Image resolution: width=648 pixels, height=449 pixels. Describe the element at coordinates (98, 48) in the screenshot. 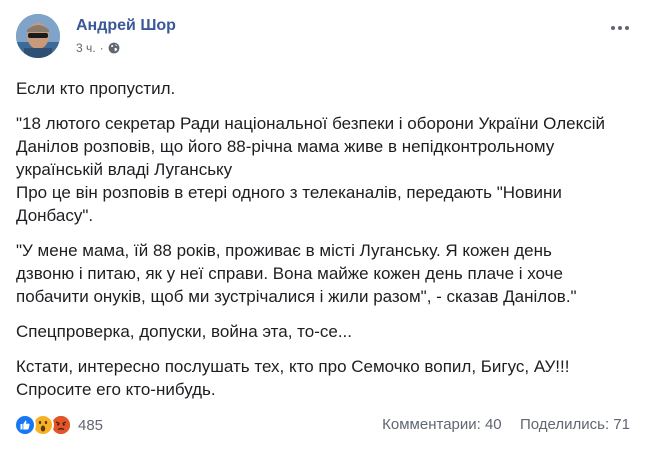

I see `post-meta: 3 ч. ·` at that location.